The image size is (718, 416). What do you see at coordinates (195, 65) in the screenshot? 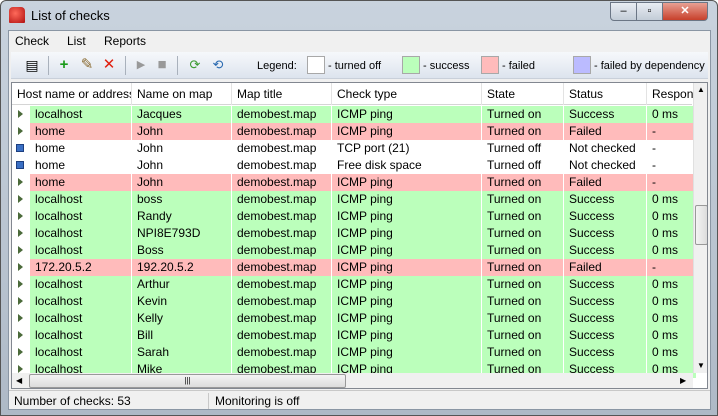
I see `refresh-icon: ⟳` at bounding box center [195, 65].